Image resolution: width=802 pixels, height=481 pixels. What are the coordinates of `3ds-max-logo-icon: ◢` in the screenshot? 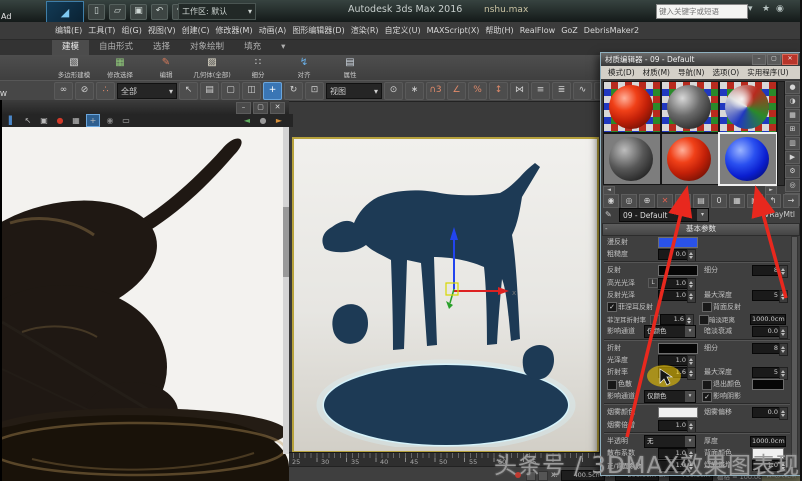 It's located at (65, 12).